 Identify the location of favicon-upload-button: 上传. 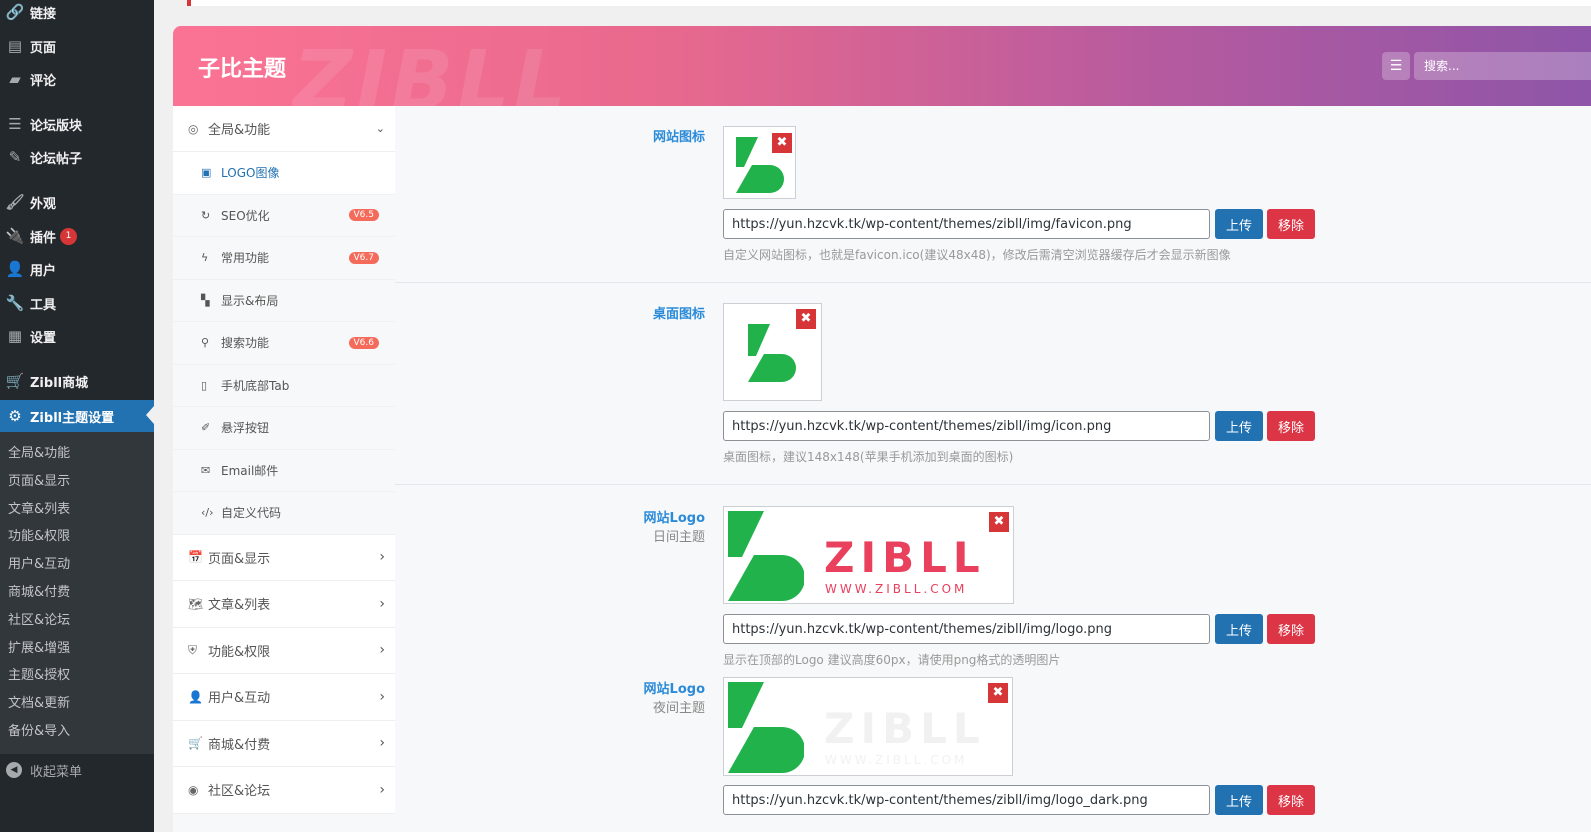
(1239, 224).